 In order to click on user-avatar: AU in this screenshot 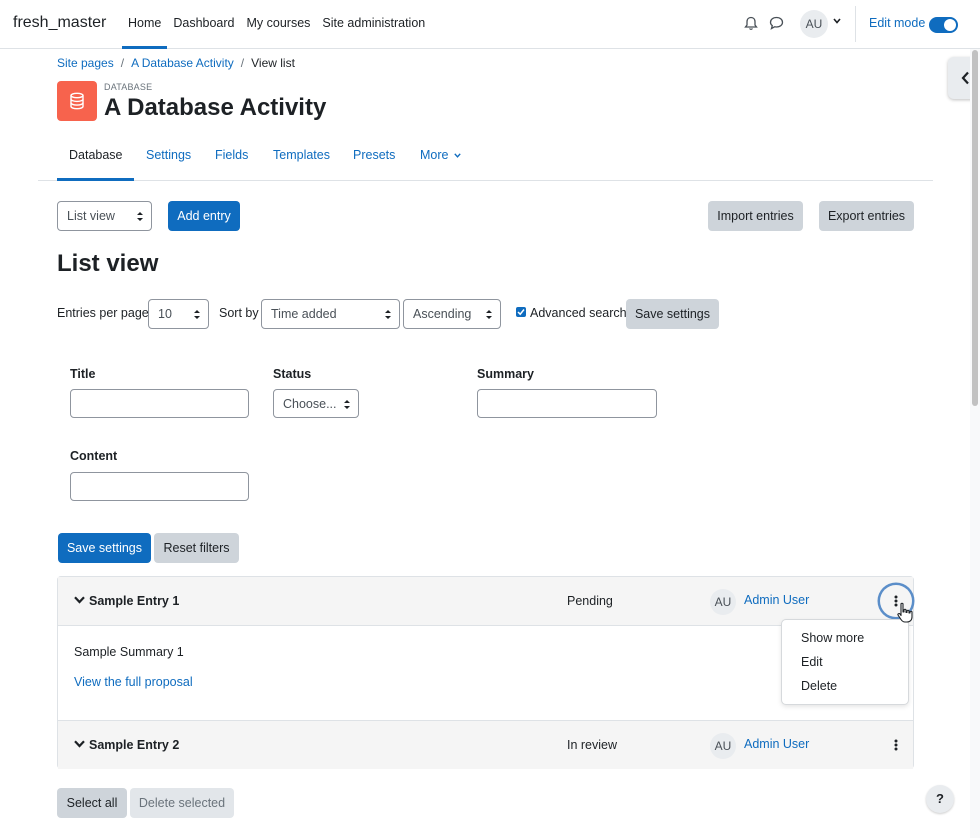, I will do `click(814, 24)`.